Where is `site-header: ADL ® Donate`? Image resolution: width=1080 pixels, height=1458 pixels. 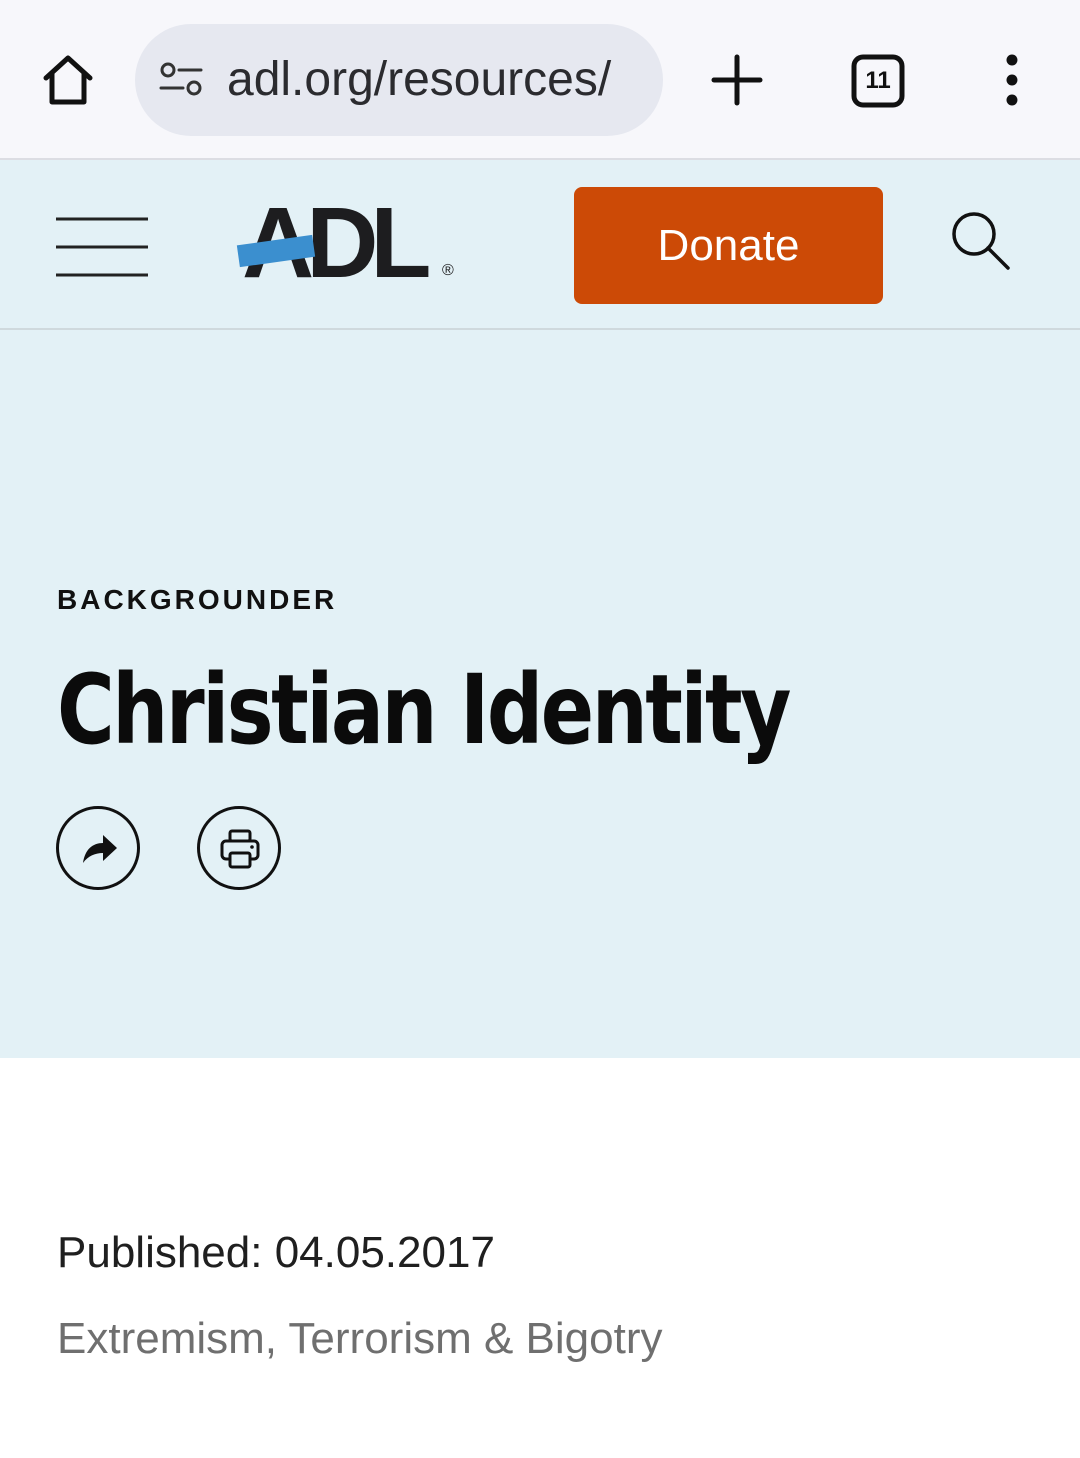
site-header: ADL ® Donate is located at coordinates (540, 245).